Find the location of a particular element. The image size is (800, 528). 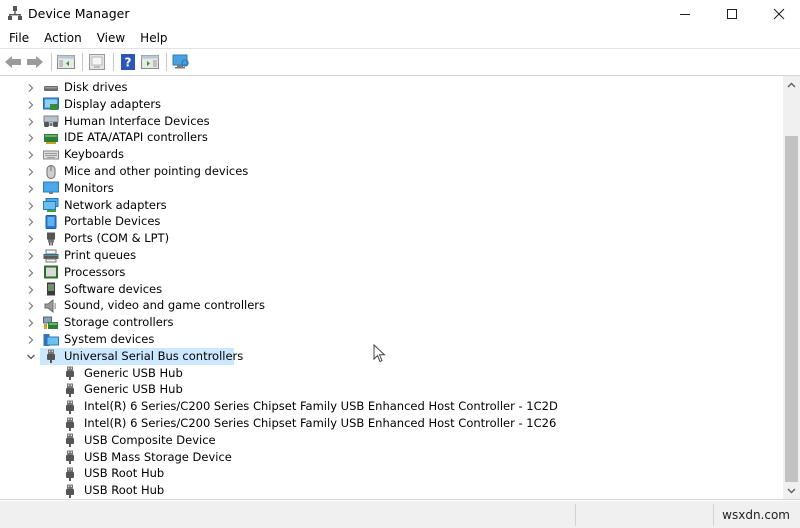

tree-category-label: Disk drives is located at coordinates (96, 87).